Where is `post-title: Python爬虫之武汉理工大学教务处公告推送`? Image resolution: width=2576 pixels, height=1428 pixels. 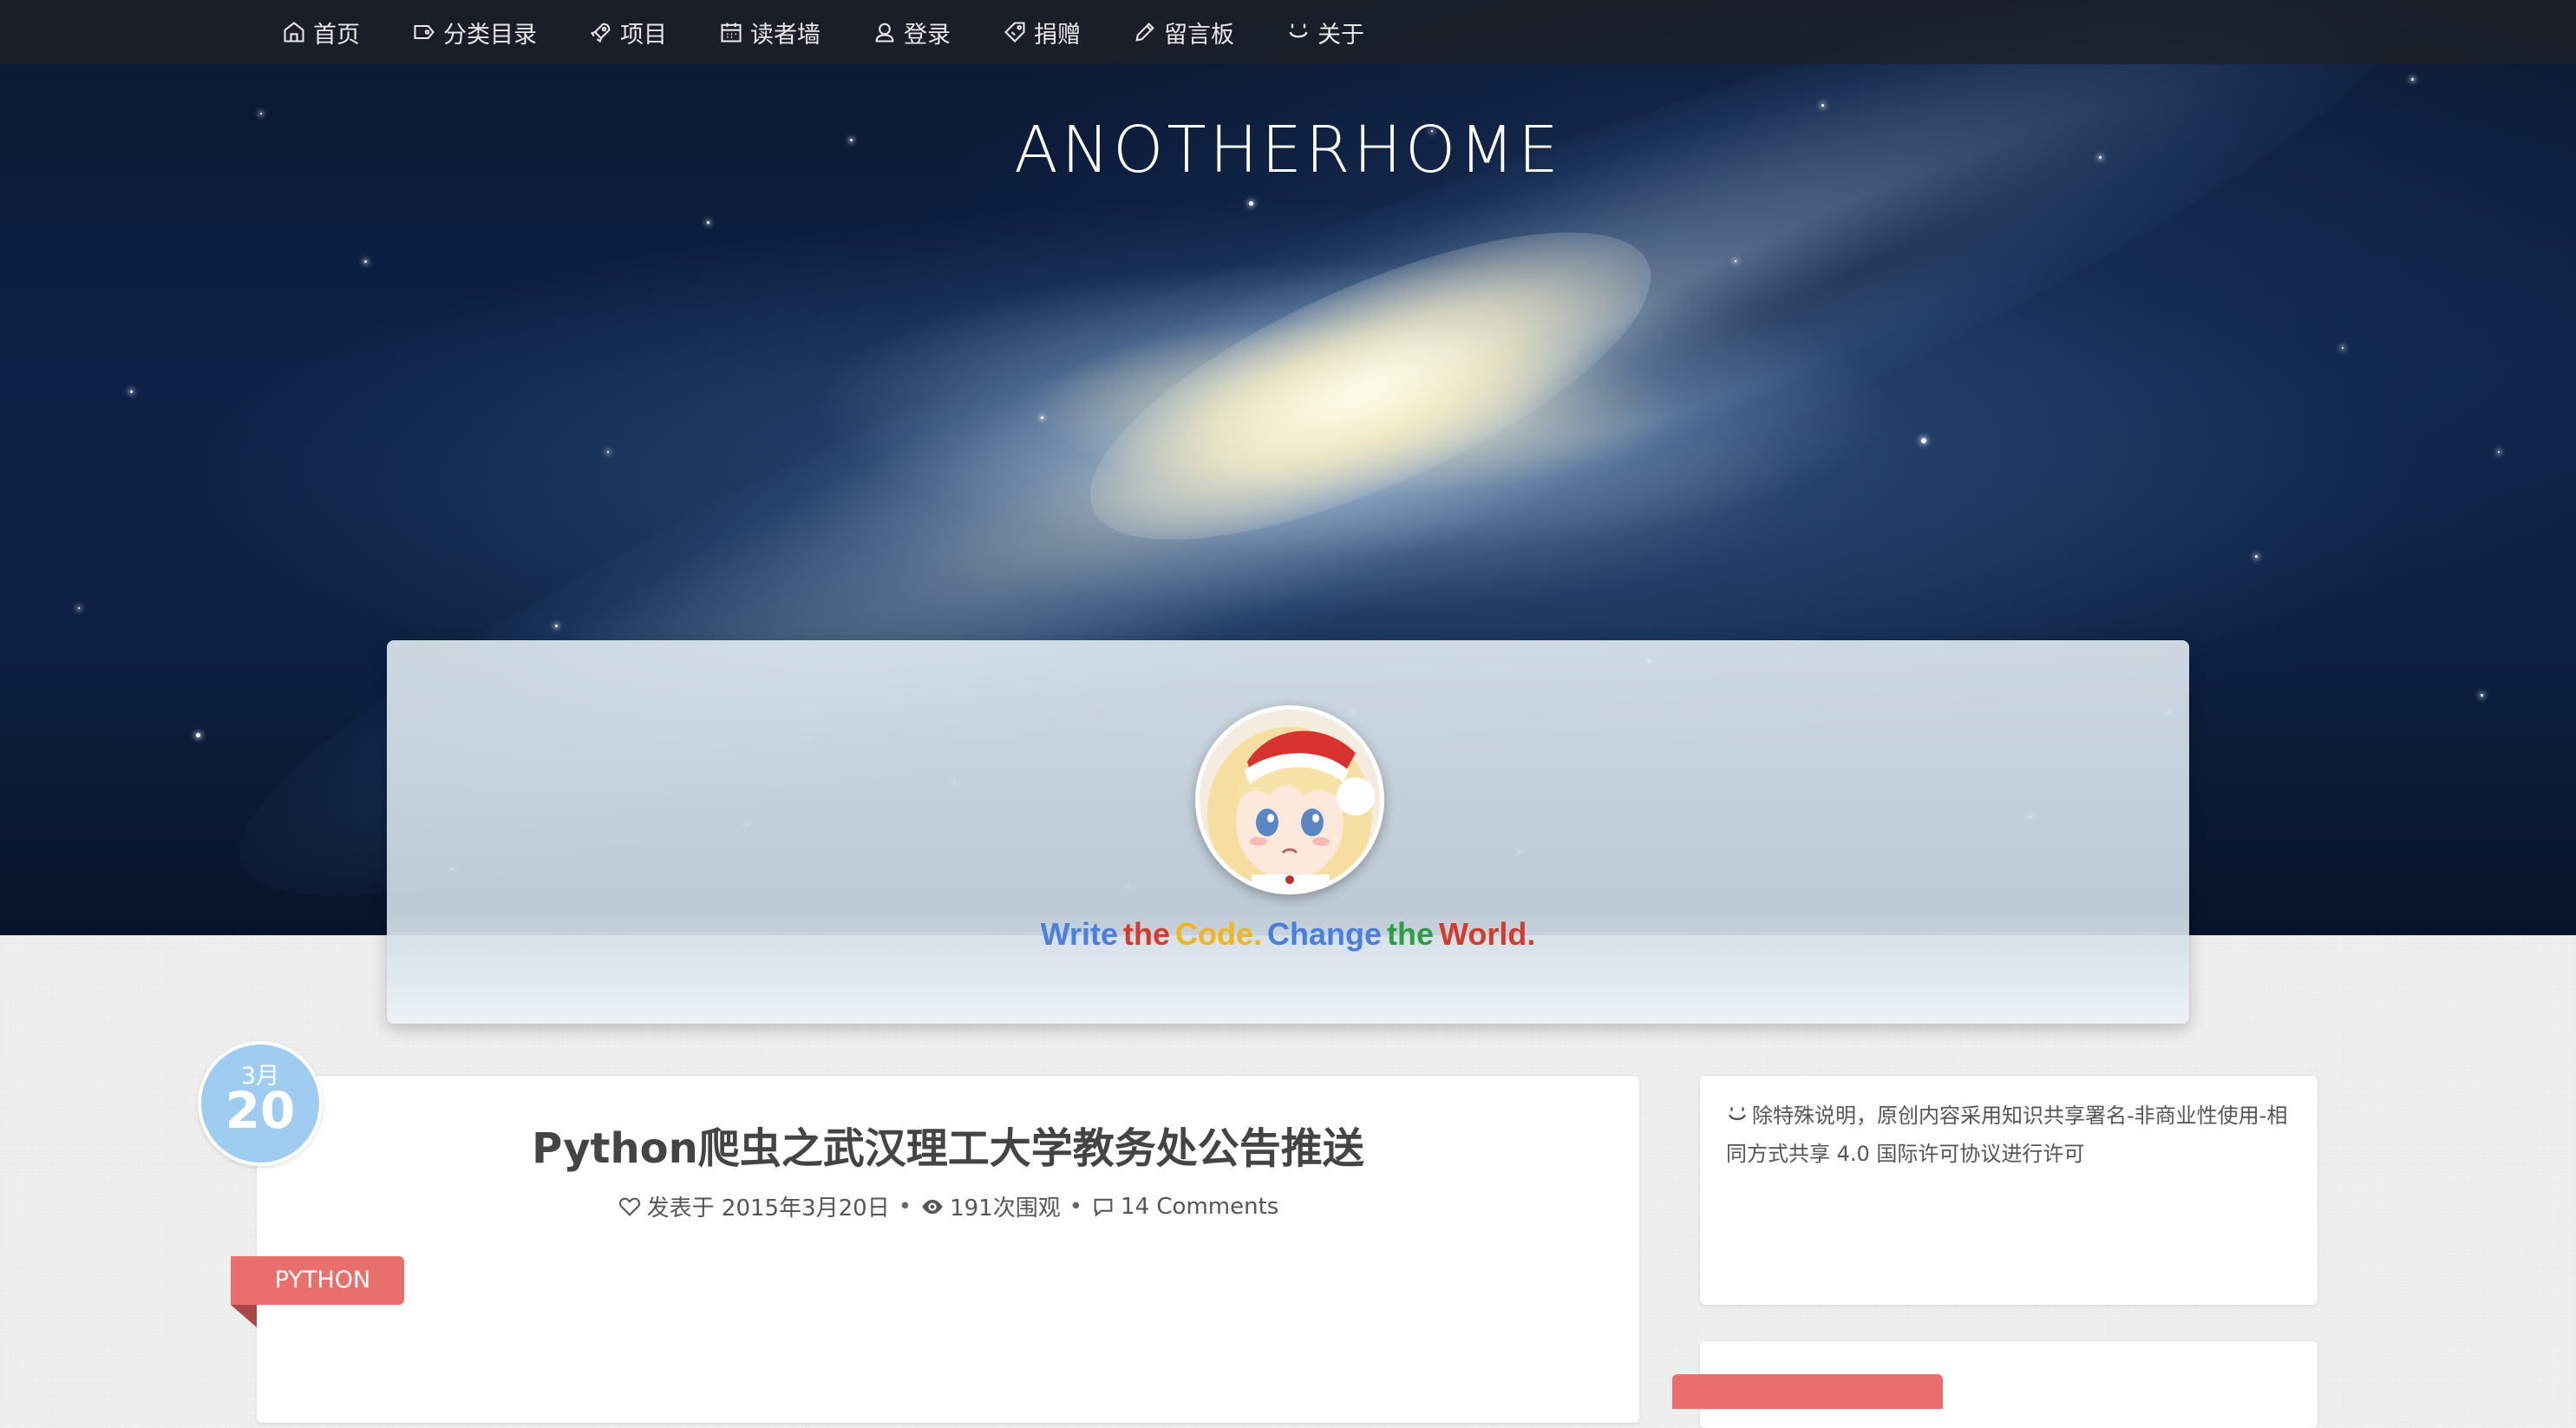
post-title: Python爬虫之武汉理工大学教务处公告推送 is located at coordinates (948, 1144).